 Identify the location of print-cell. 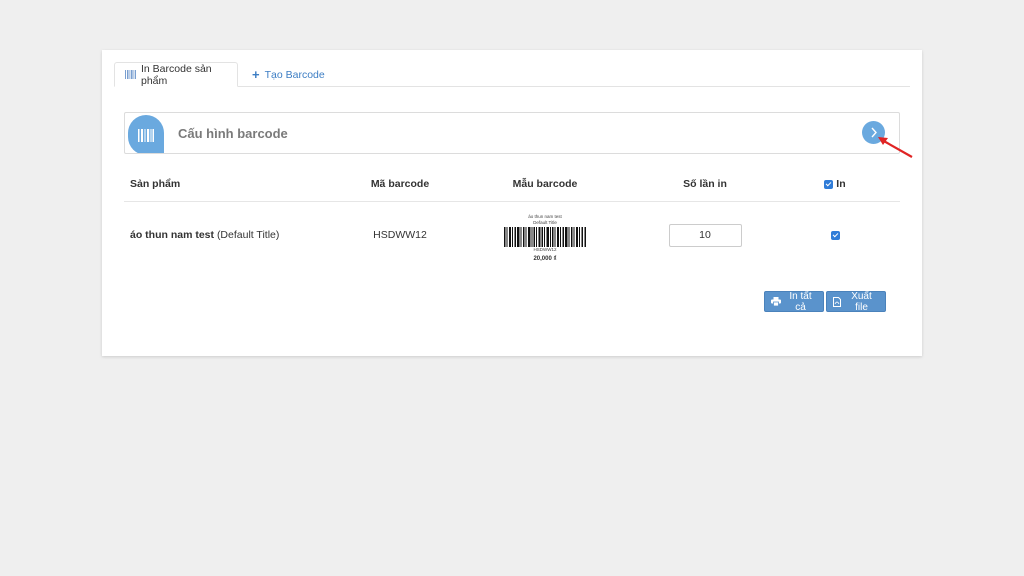
(835, 235).